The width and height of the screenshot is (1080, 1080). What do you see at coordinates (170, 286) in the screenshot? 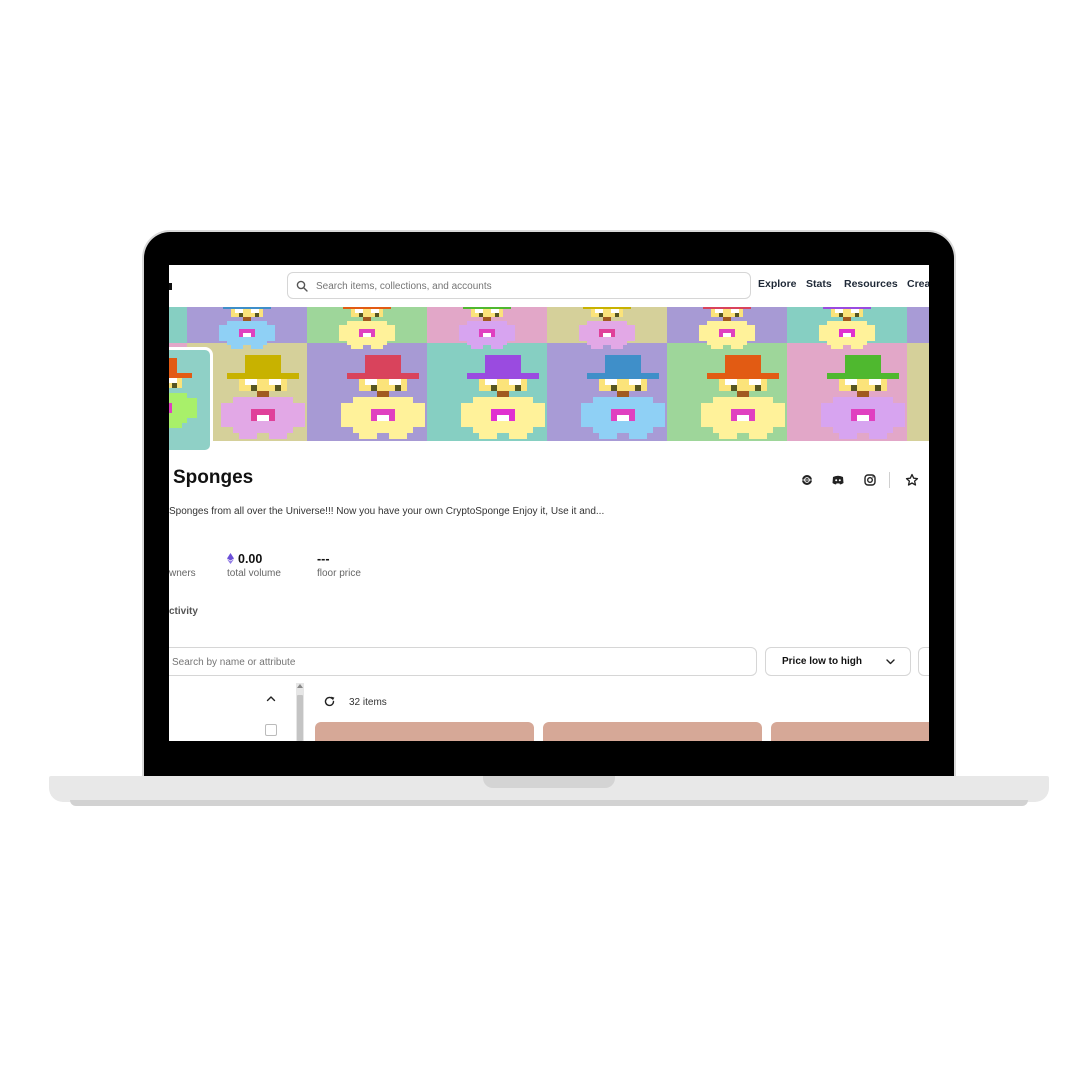
I see `logo-fragment` at bounding box center [170, 286].